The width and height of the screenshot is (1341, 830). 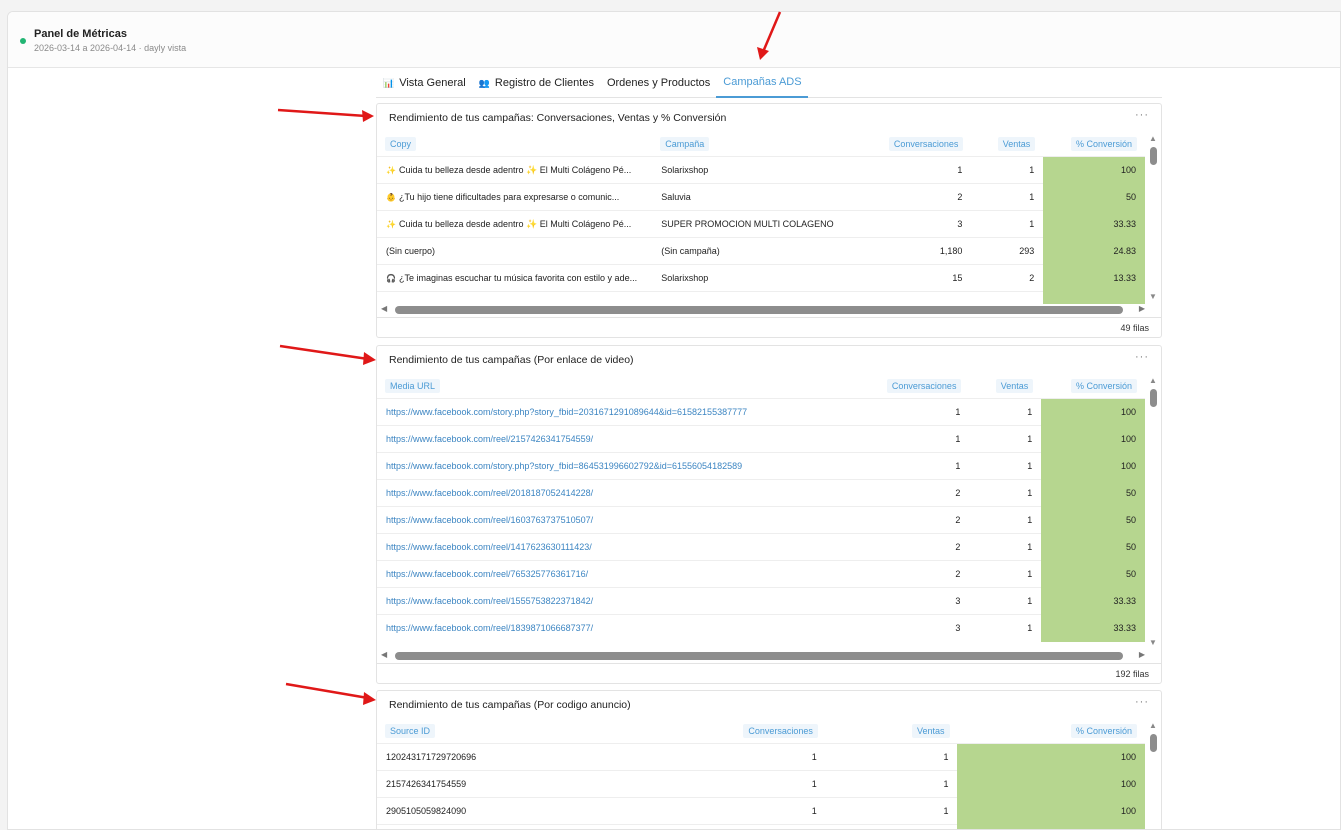 What do you see at coordinates (761, 784) in the screenshot?
I see `table-row: 2157426341754559 1 1 100` at bounding box center [761, 784].